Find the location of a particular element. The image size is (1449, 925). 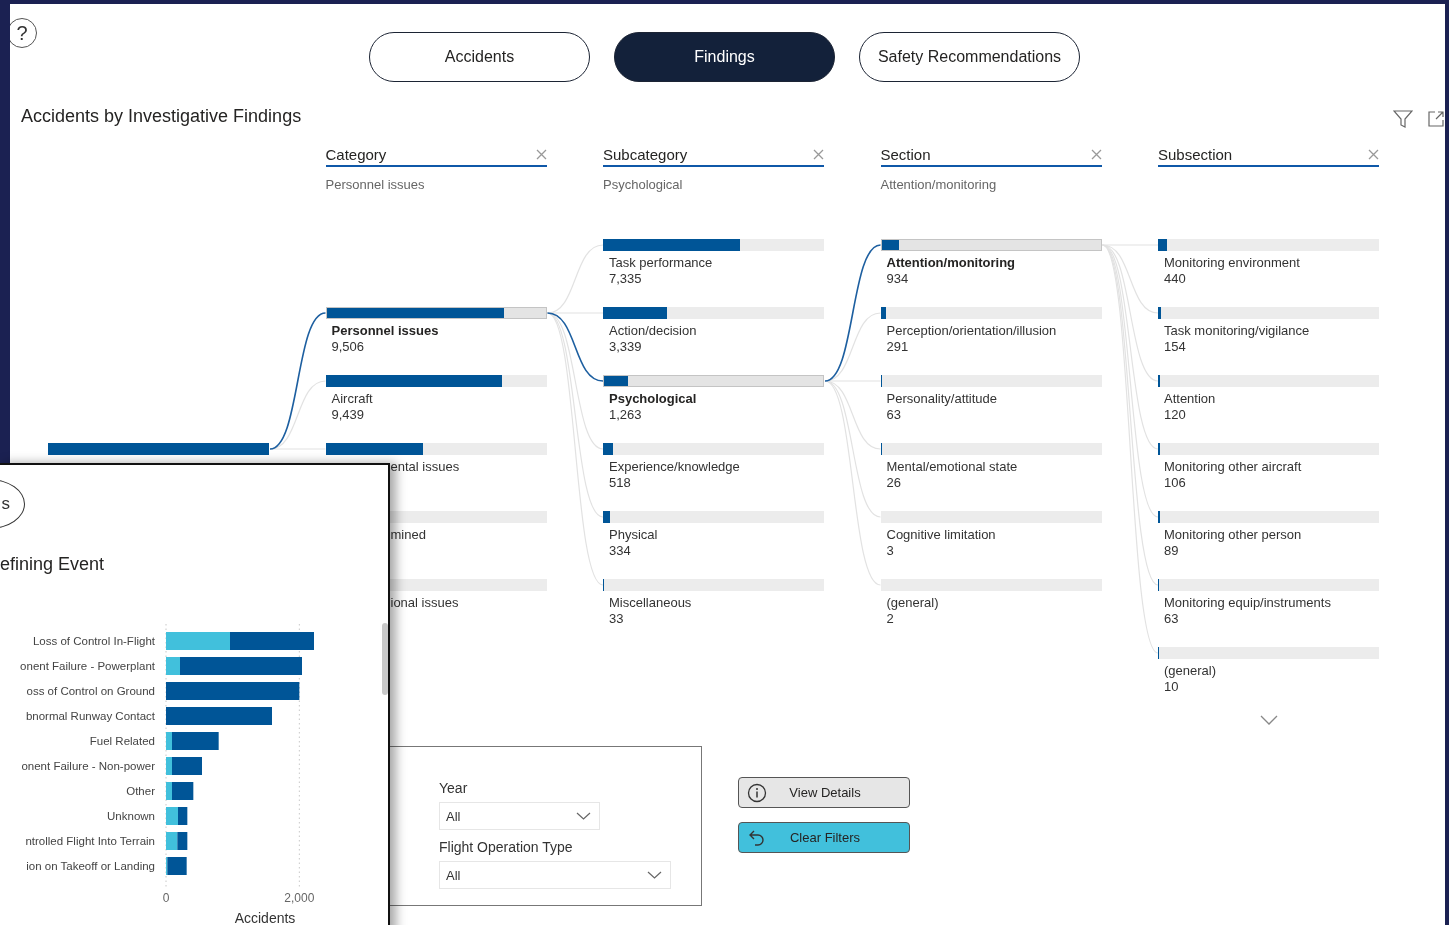

help-button: ? is located at coordinates (23, 33).